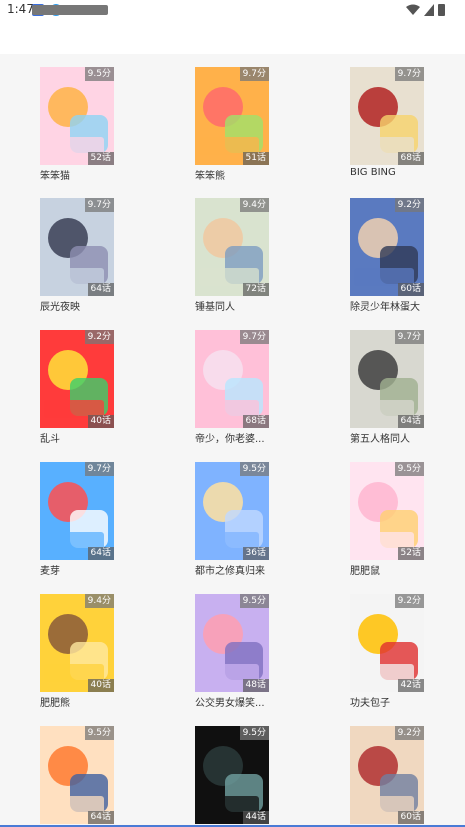 Image resolution: width=465 pixels, height=827 pixels. Describe the element at coordinates (20, 9) in the screenshot. I see `status-time: 1:47` at that location.